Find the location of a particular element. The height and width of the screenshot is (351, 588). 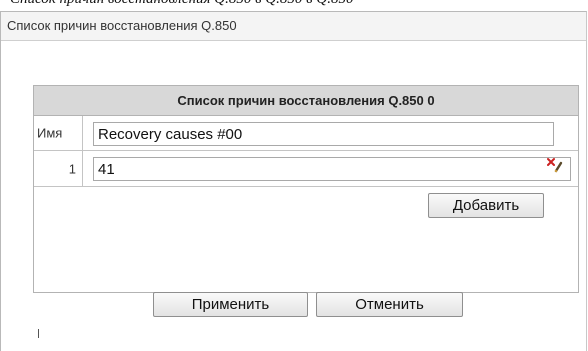

name-label: Имя is located at coordinates (50, 133).